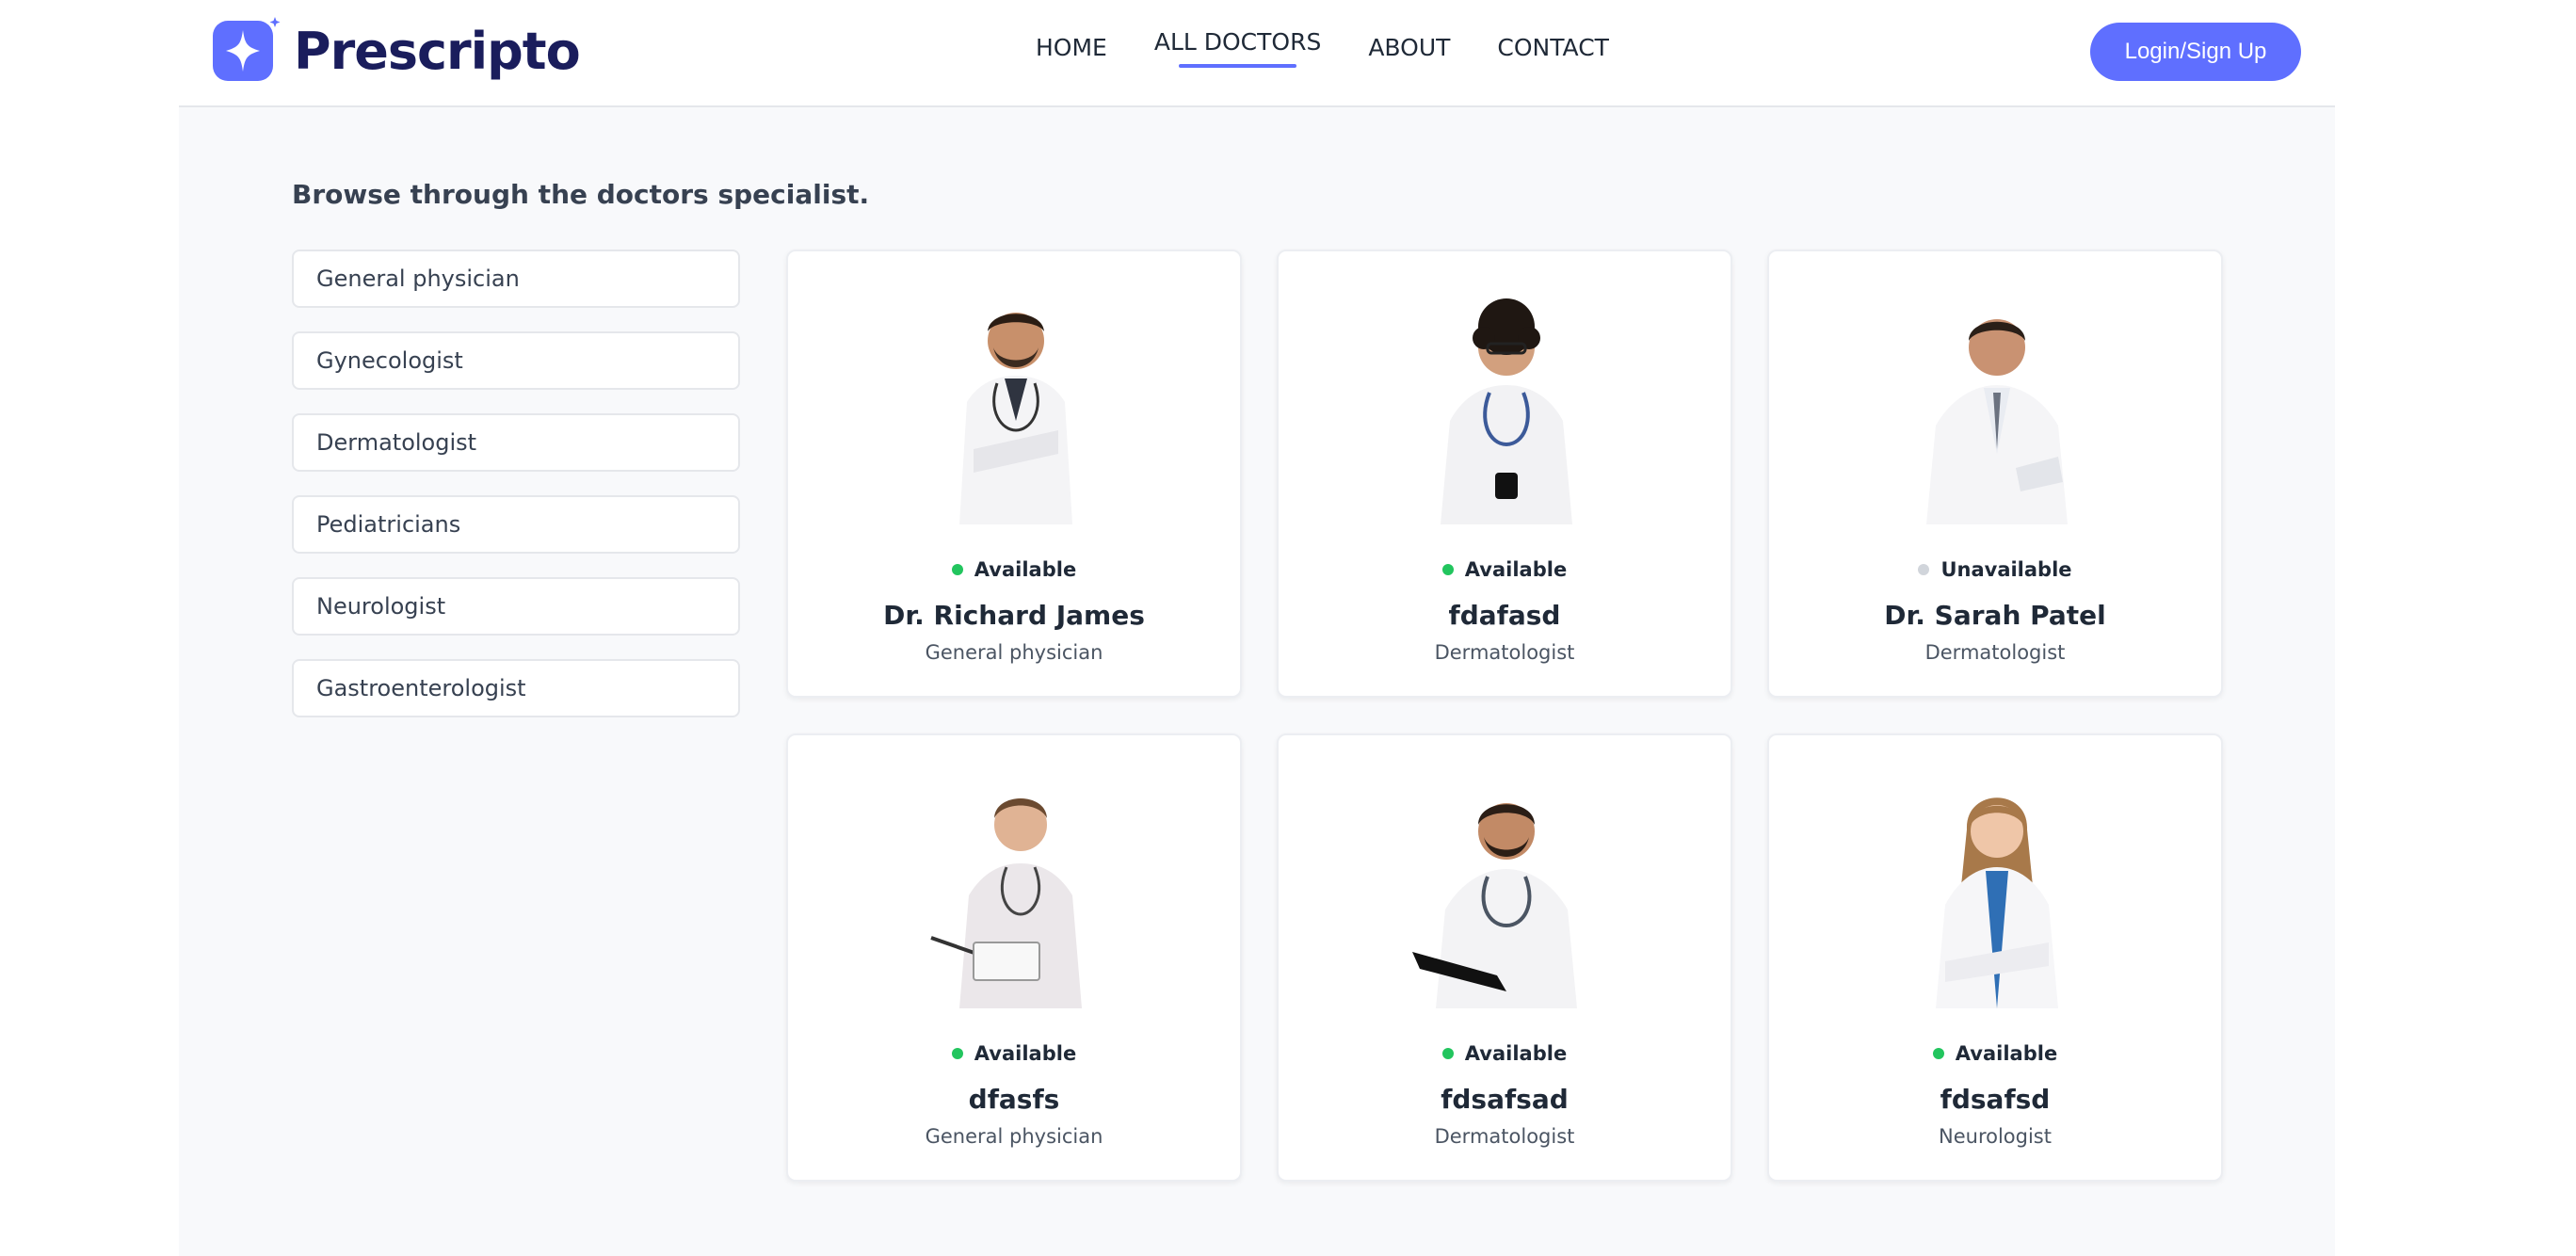  Describe the element at coordinates (247, 49) in the screenshot. I see `logo-star-icon` at that location.